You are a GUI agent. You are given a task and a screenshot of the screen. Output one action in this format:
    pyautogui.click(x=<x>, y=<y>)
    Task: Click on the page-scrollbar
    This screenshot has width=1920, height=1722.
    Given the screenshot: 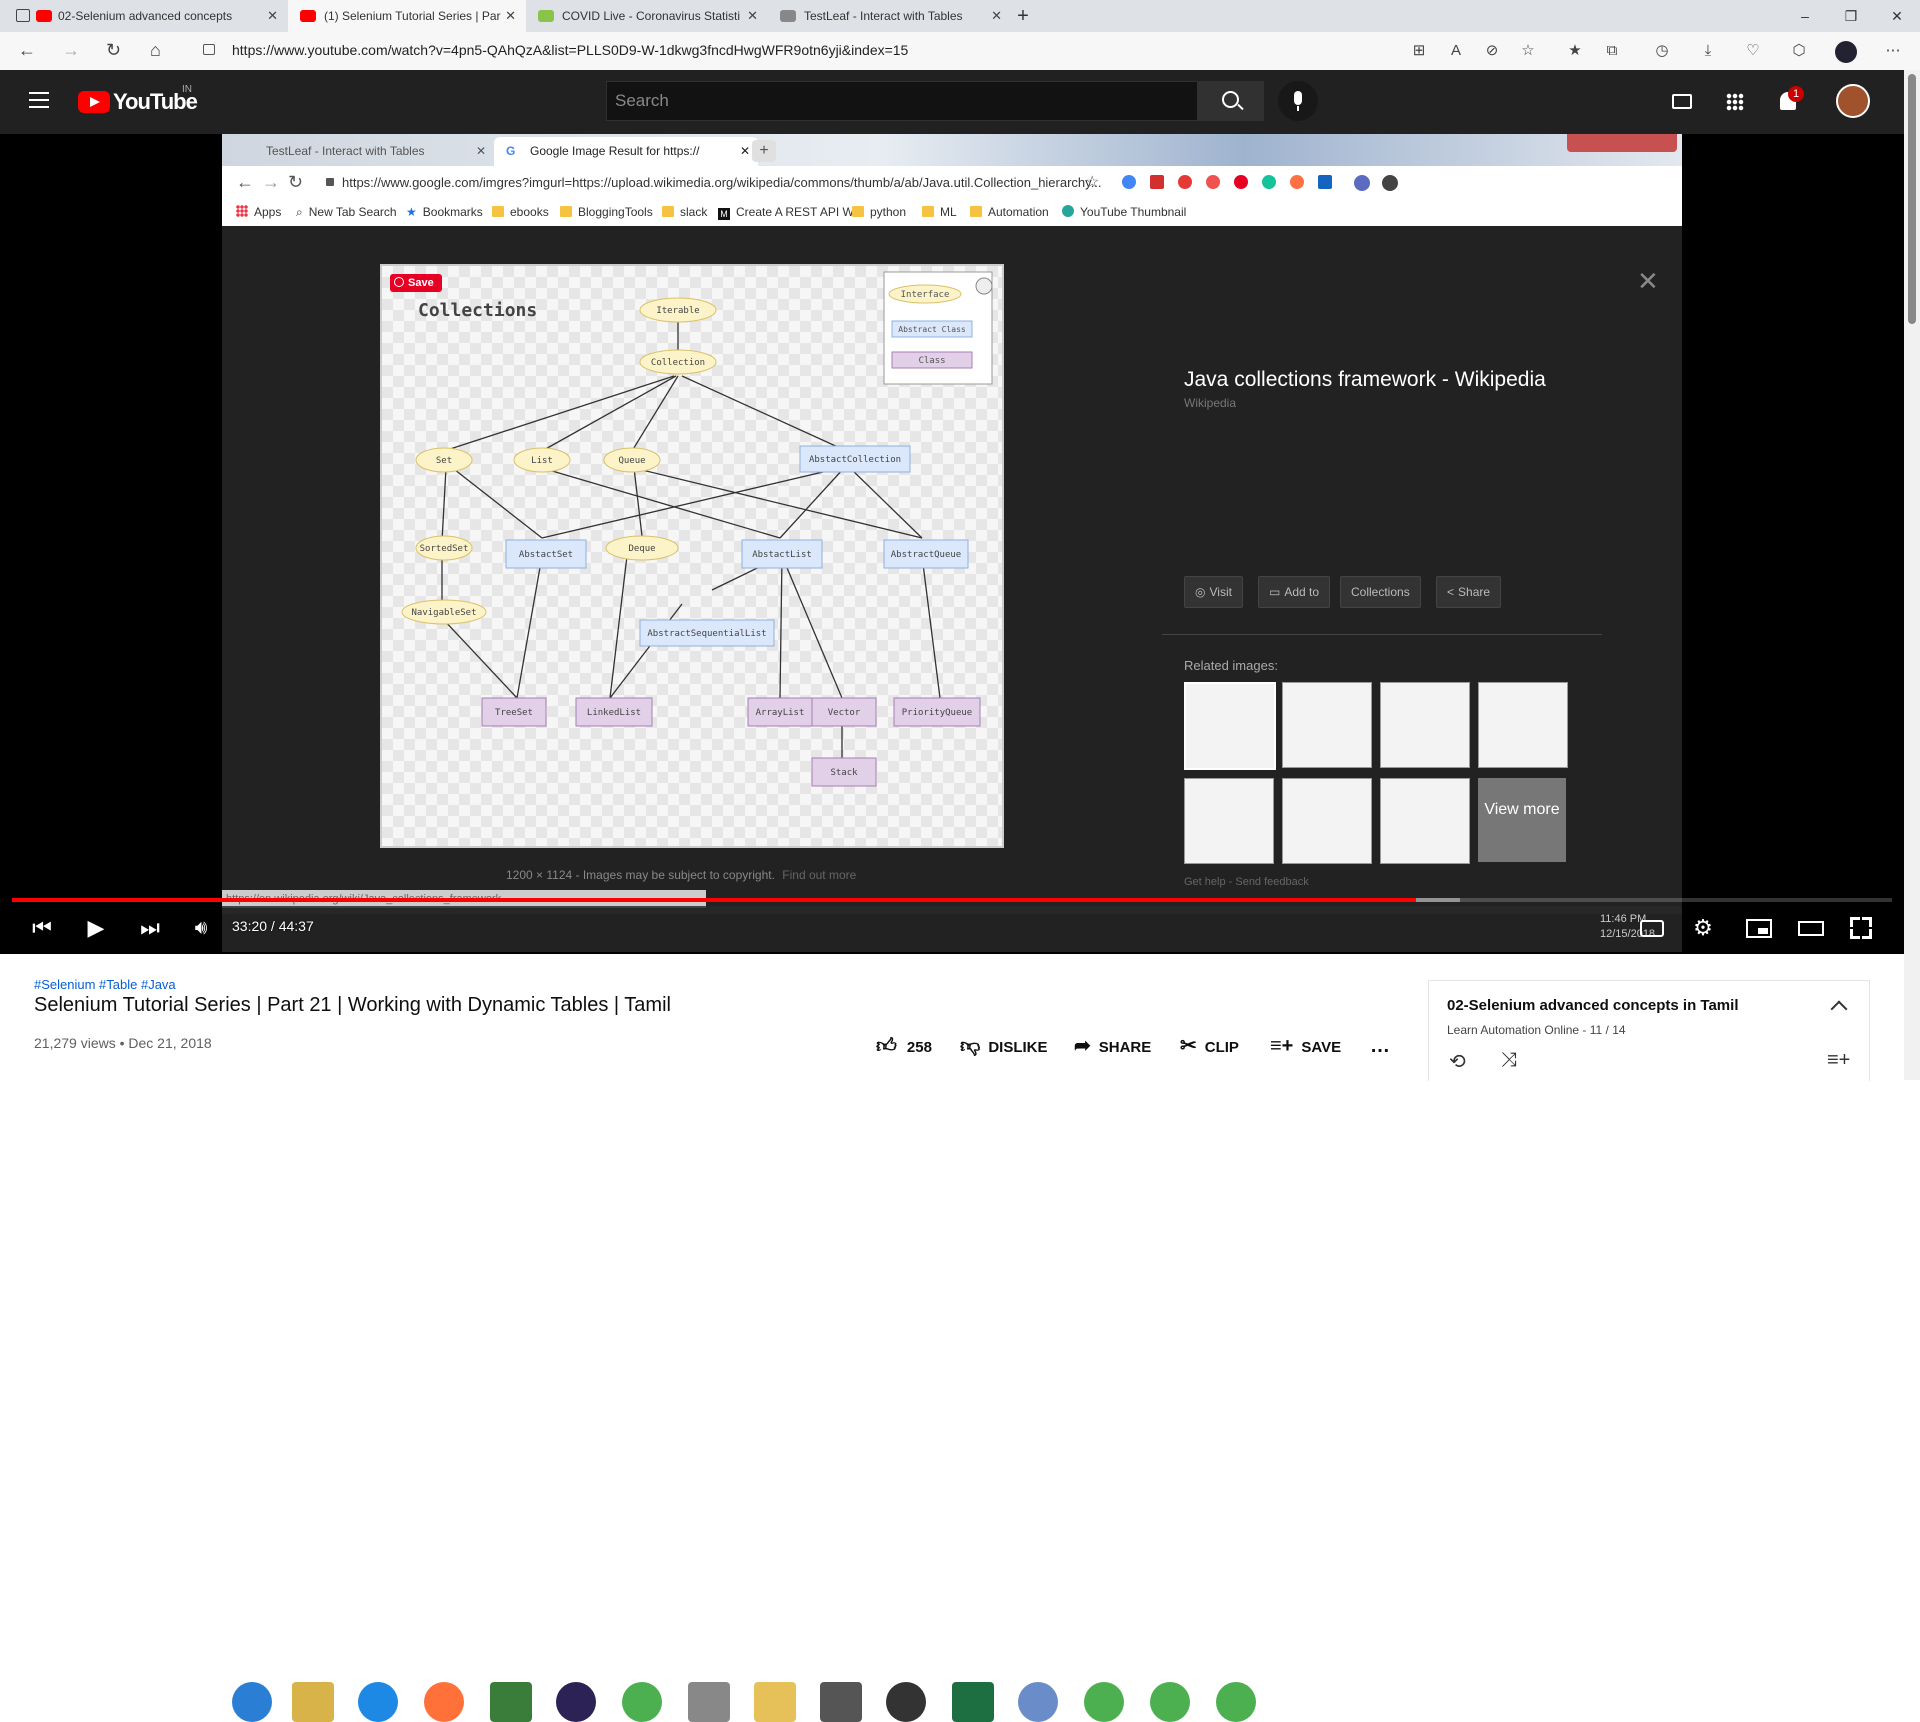 What is the action you would take?
    pyautogui.click(x=1912, y=575)
    